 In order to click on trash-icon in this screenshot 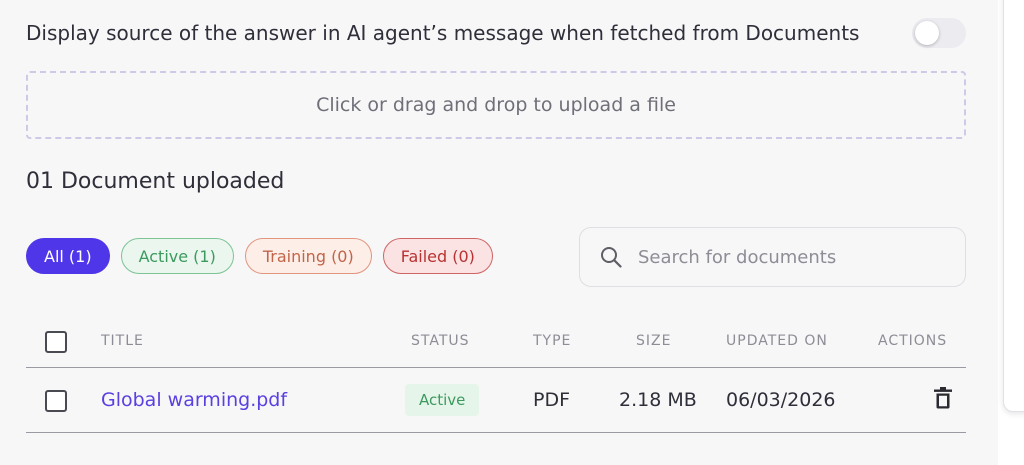, I will do `click(943, 398)`.